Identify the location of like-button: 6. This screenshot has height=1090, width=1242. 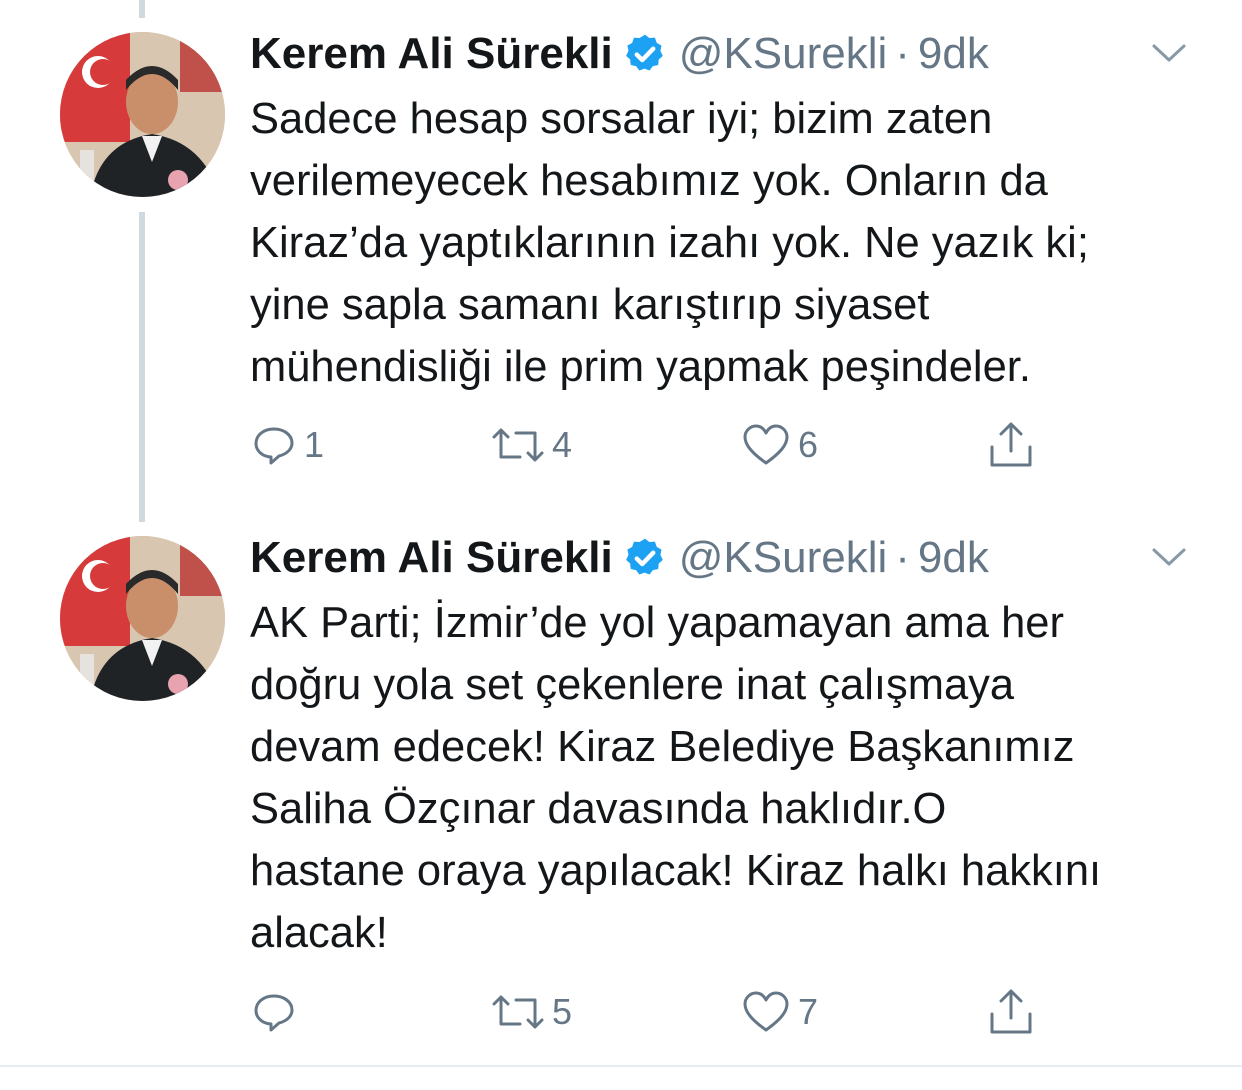
(779, 445).